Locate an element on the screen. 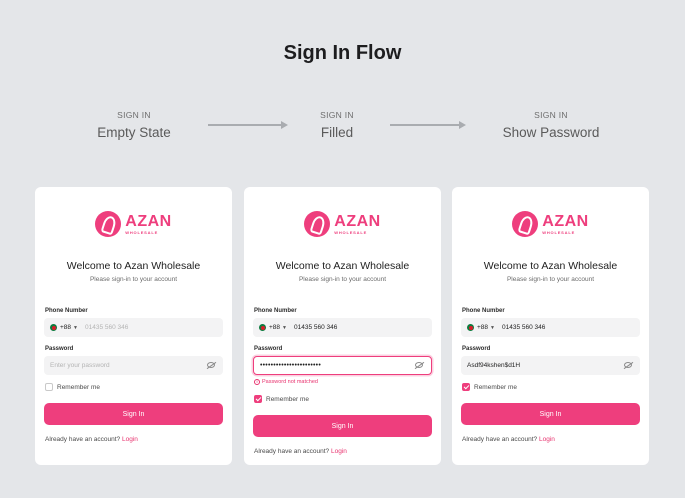 Image resolution: width=685 pixels, height=498 pixels. alert-icon: ! is located at coordinates (257, 382).